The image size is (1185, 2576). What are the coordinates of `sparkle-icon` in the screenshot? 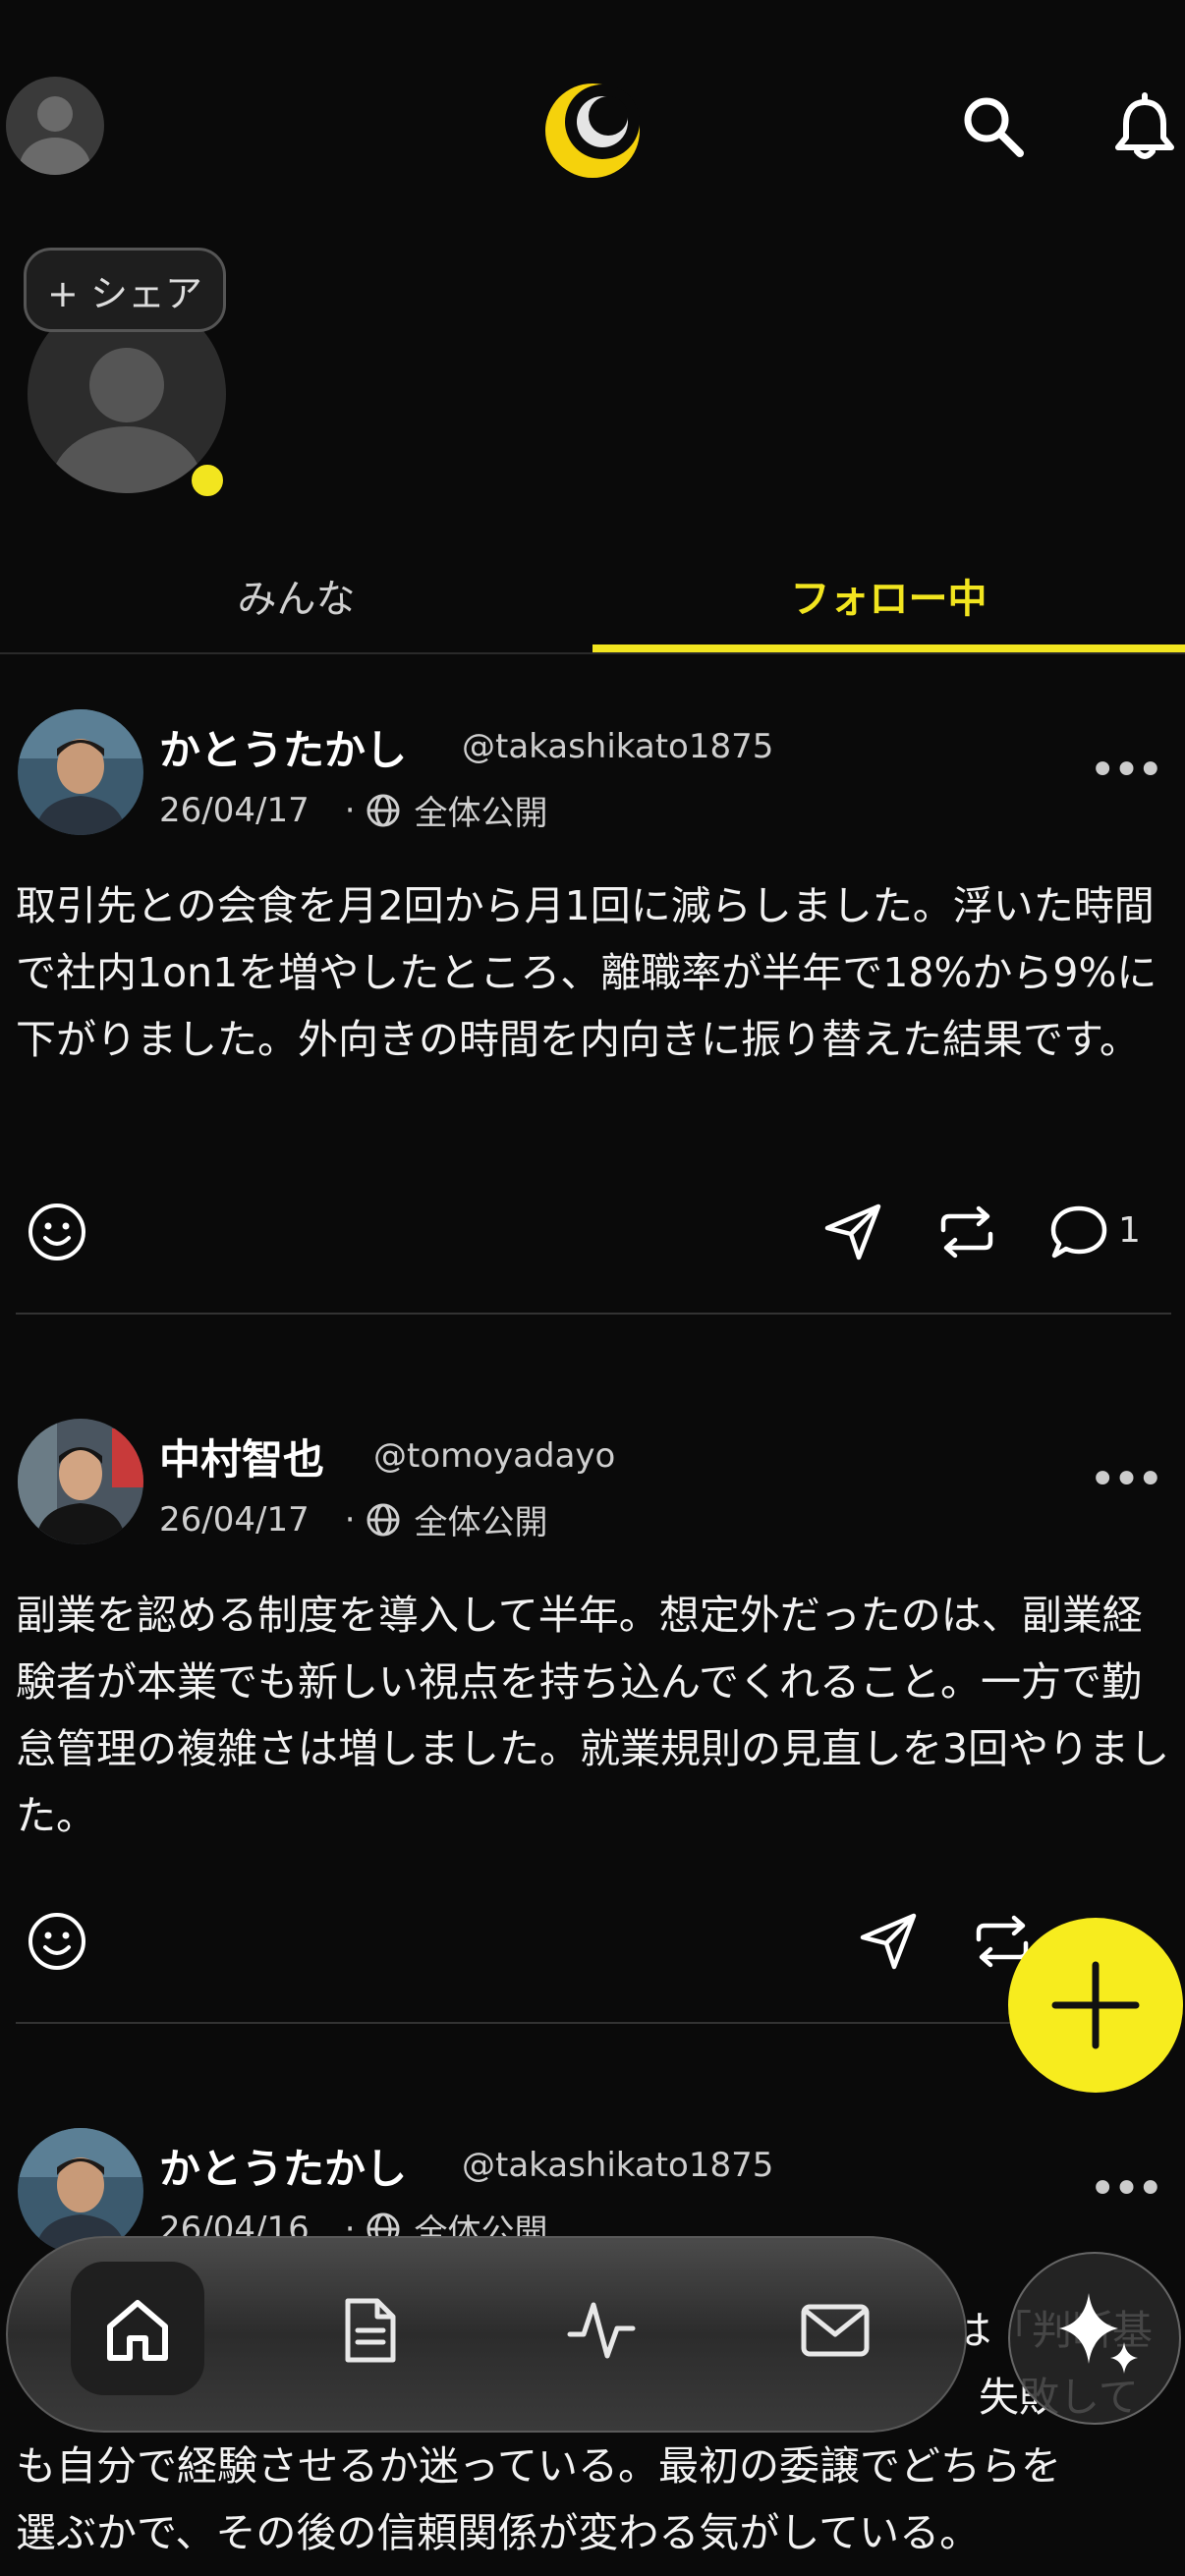 It's located at (1099, 2333).